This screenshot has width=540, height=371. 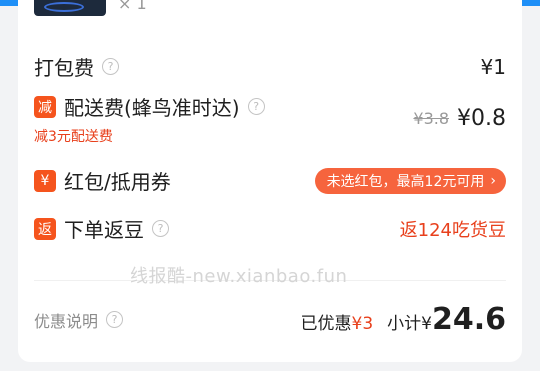 What do you see at coordinates (70, 8) in the screenshot?
I see `product-thumbnail` at bounding box center [70, 8].